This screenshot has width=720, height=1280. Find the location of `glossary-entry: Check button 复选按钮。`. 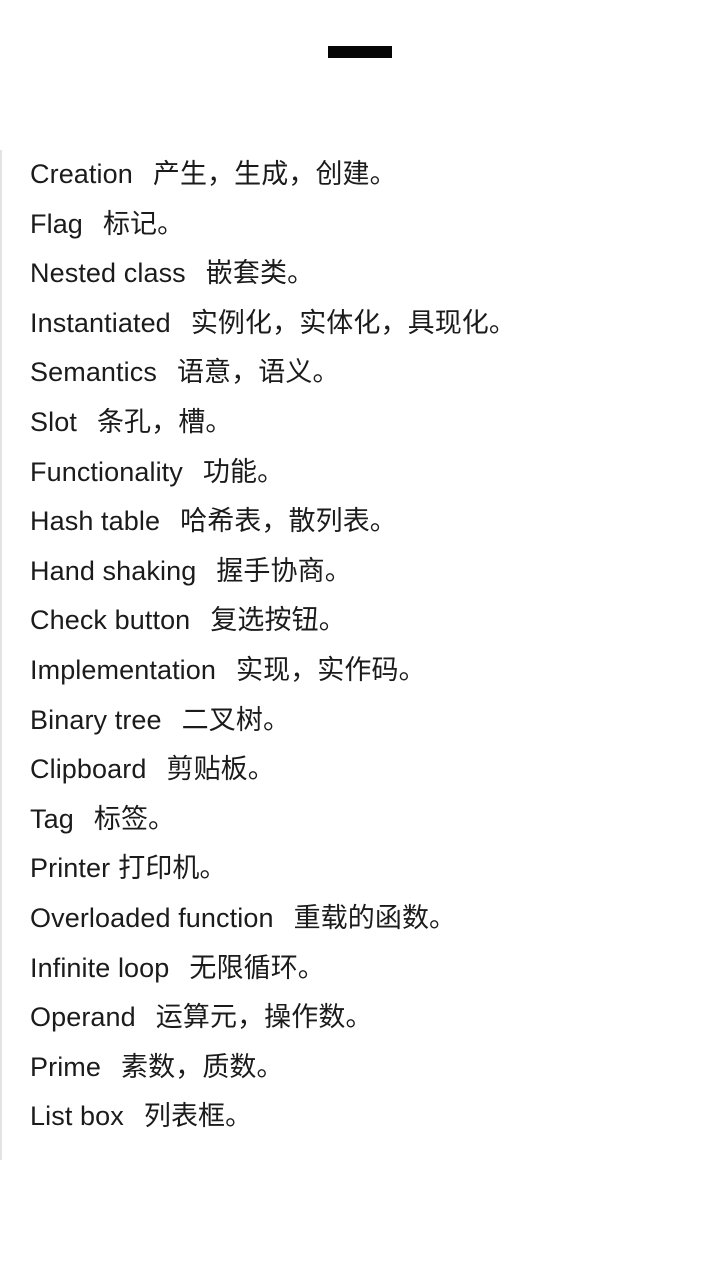

glossary-entry: Check button 复选按钮。 is located at coordinates (361, 621).